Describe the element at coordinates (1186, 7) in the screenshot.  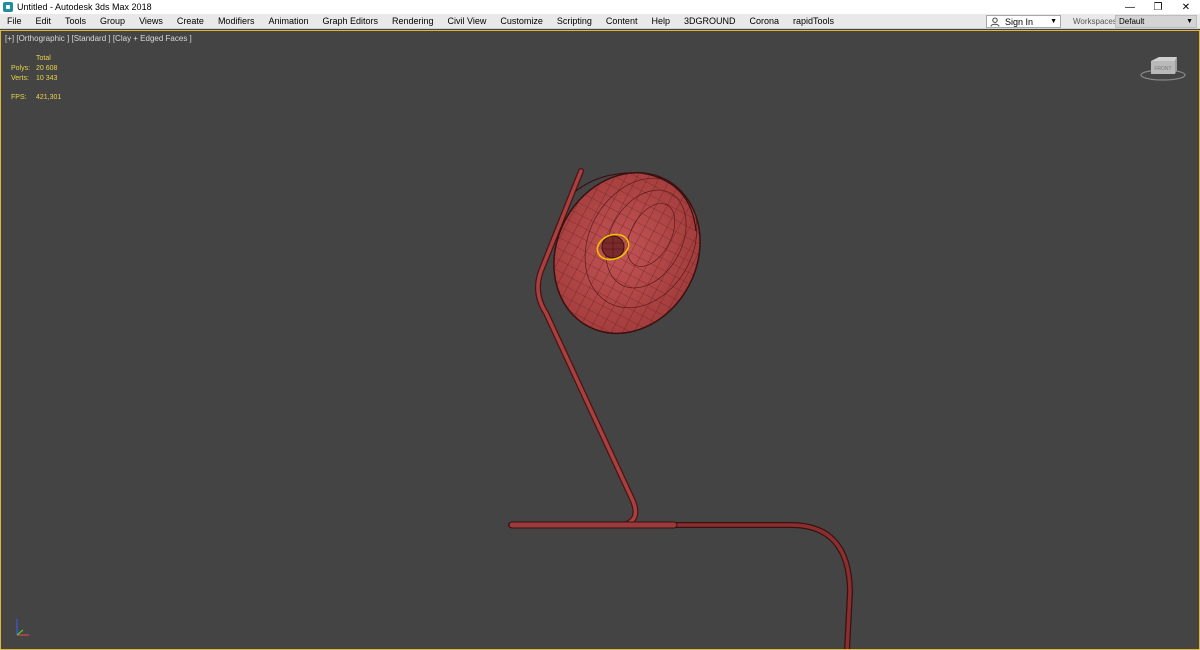
I see `close-button: ✕` at that location.